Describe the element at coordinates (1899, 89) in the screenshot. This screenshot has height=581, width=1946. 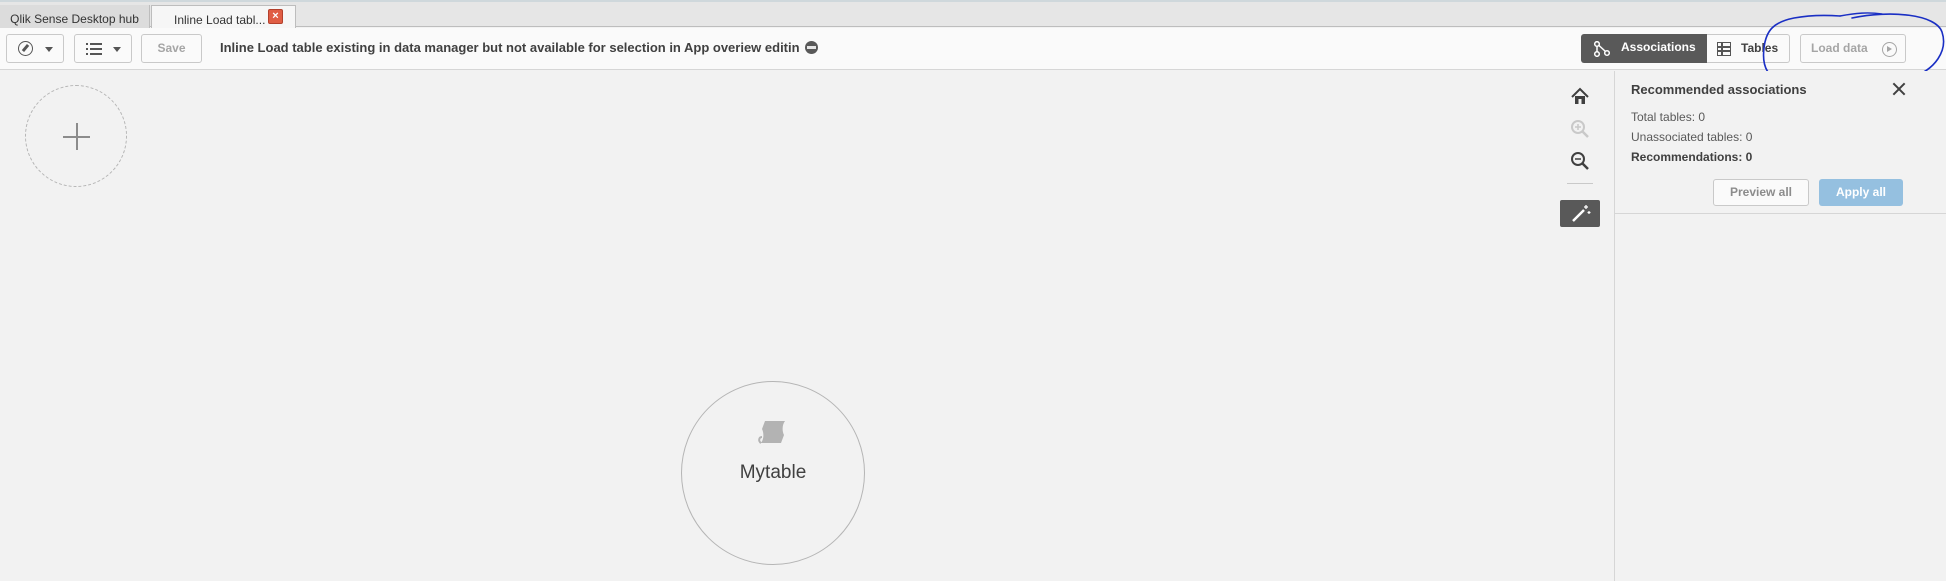
I see `close-icon` at that location.